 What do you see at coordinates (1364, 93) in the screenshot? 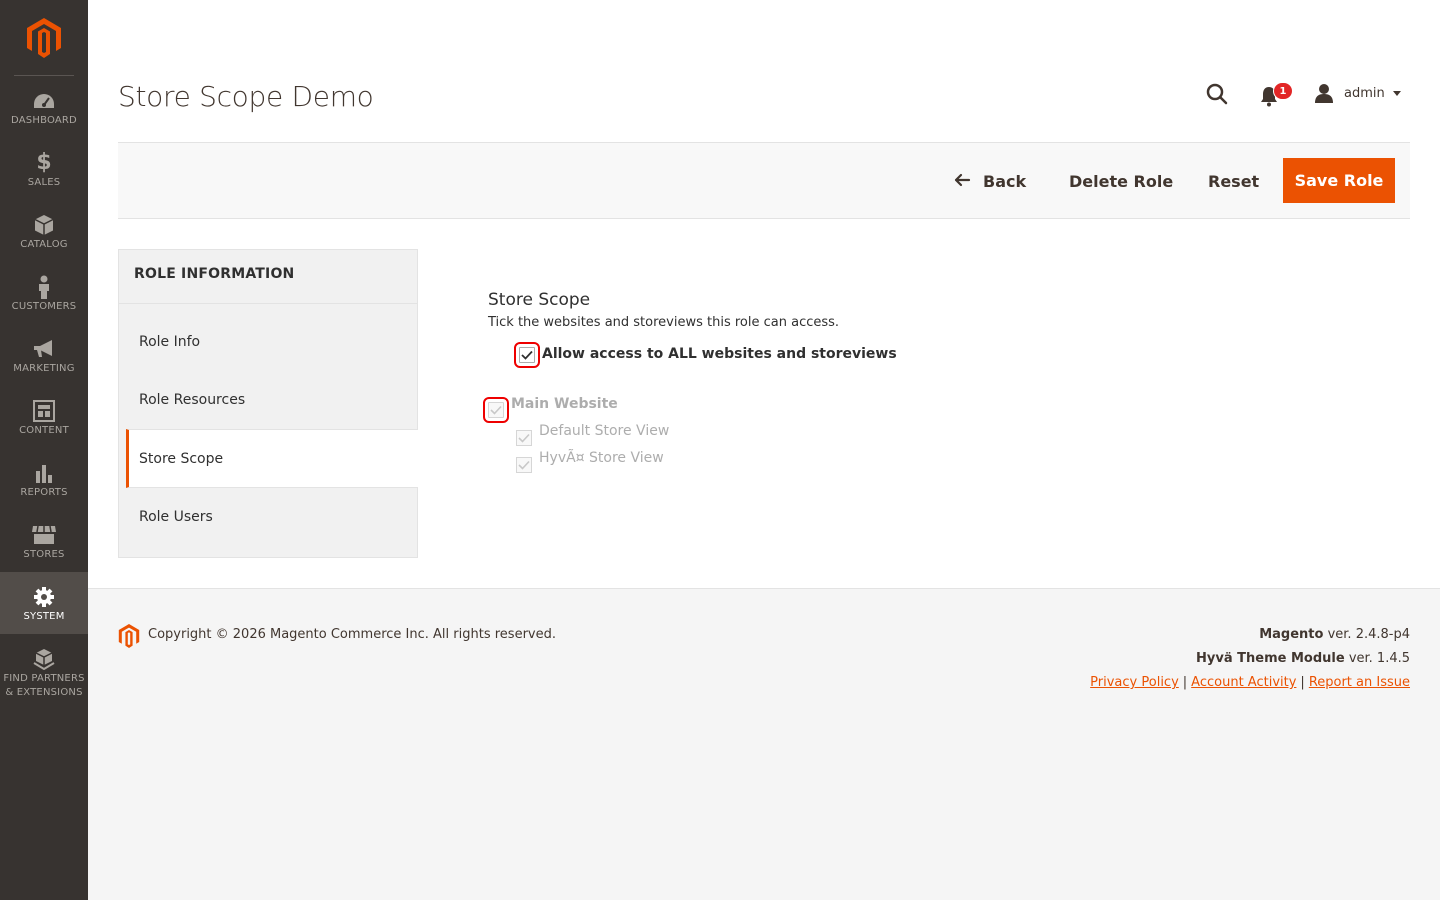
I see `user-name: admin` at bounding box center [1364, 93].